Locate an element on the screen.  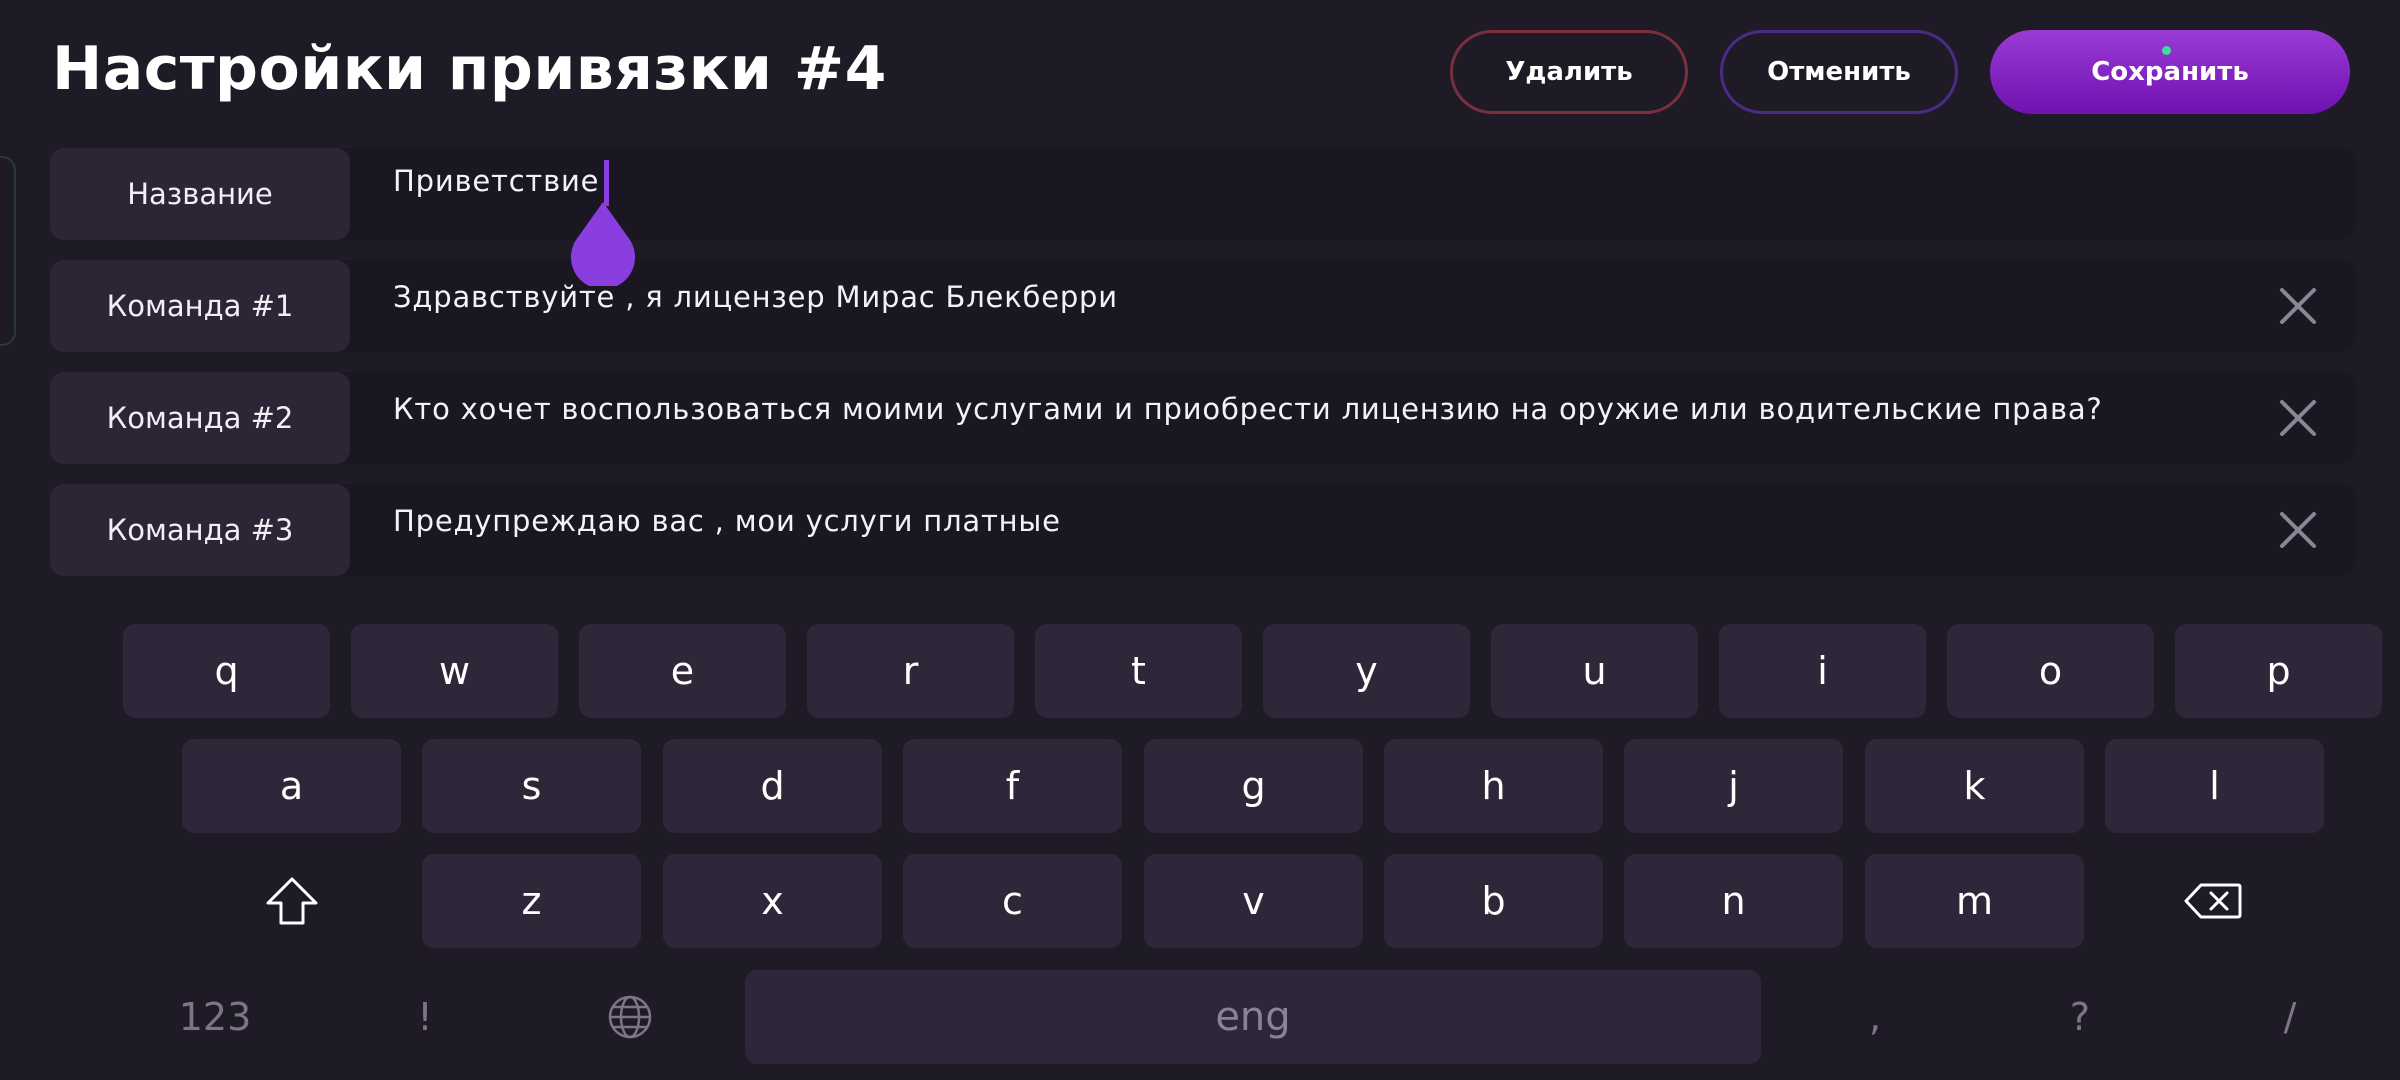
key-j: j is located at coordinates (1733, 786).